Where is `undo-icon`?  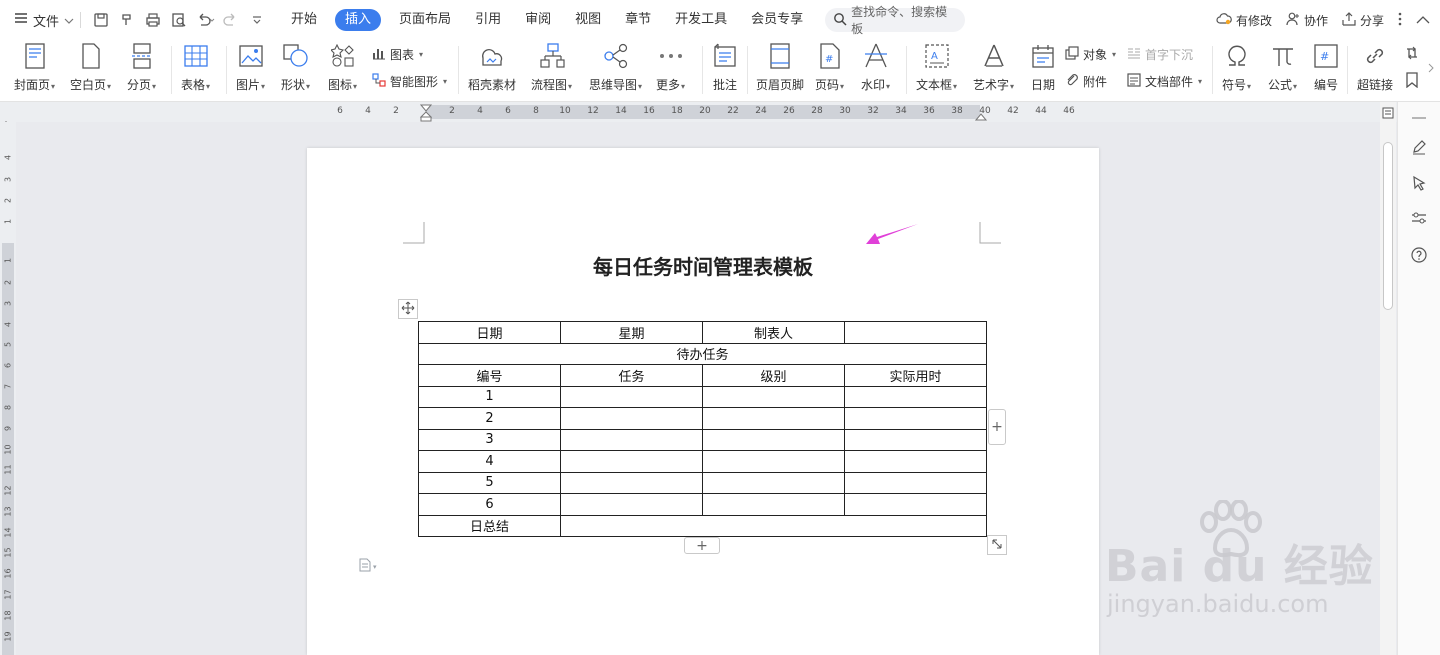
undo-icon is located at coordinates (205, 20).